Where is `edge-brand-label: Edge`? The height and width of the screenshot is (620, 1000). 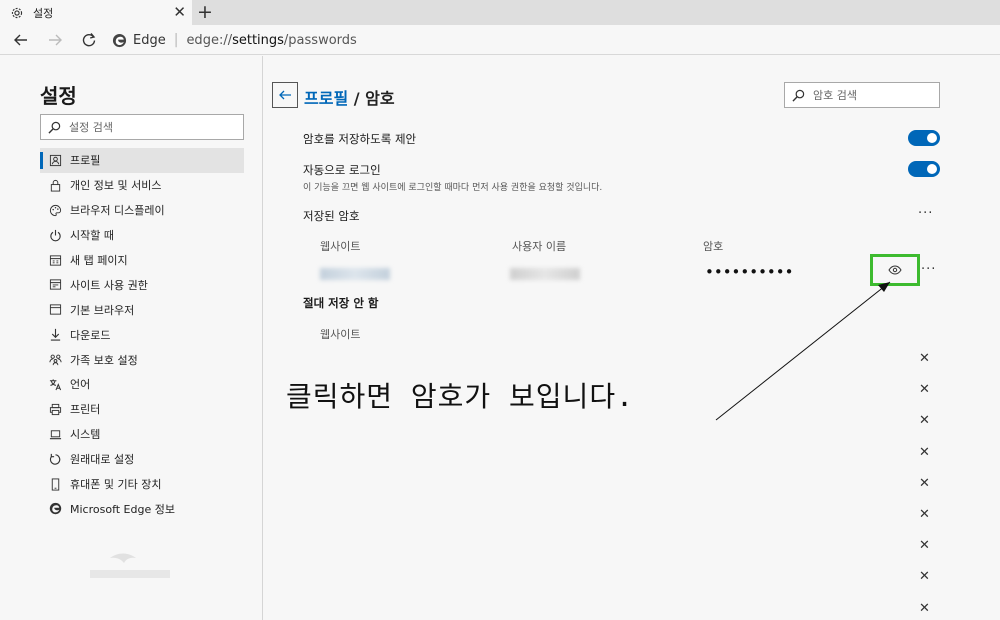
edge-brand-label: Edge is located at coordinates (149, 40).